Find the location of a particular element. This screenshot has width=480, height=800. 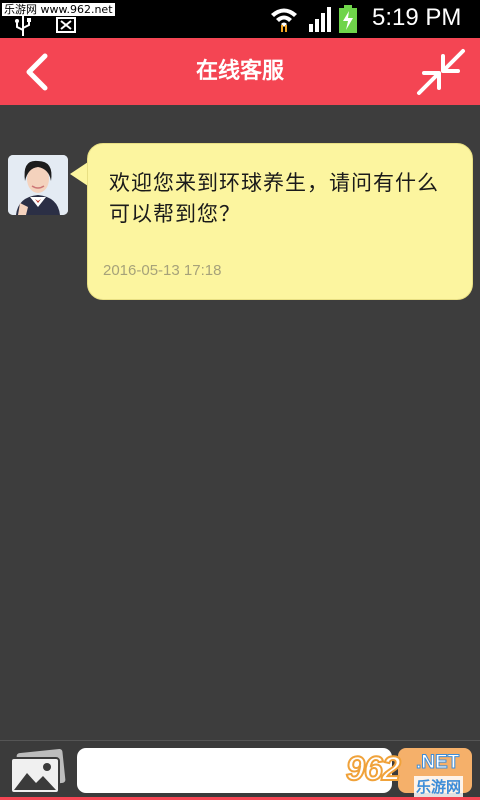

send-button is located at coordinates (435, 770).